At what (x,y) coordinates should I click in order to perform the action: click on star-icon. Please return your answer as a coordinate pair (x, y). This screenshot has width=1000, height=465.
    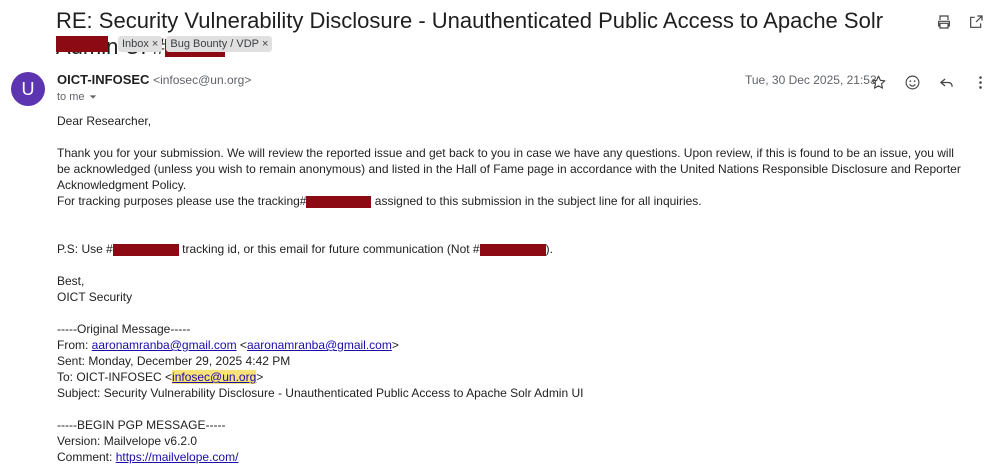
    Looking at the image, I should click on (878, 82).